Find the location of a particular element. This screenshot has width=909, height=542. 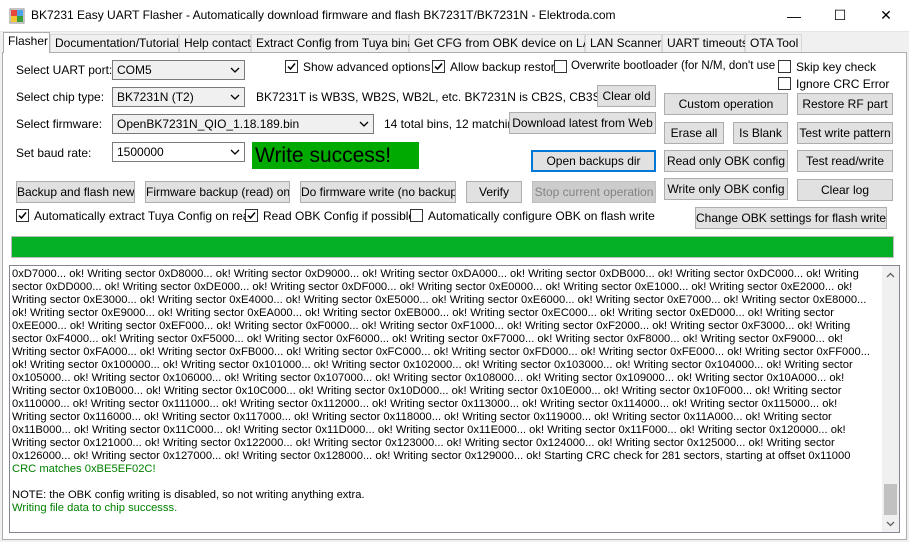

chip-type-value: BK7231N (T2) is located at coordinates (155, 97).